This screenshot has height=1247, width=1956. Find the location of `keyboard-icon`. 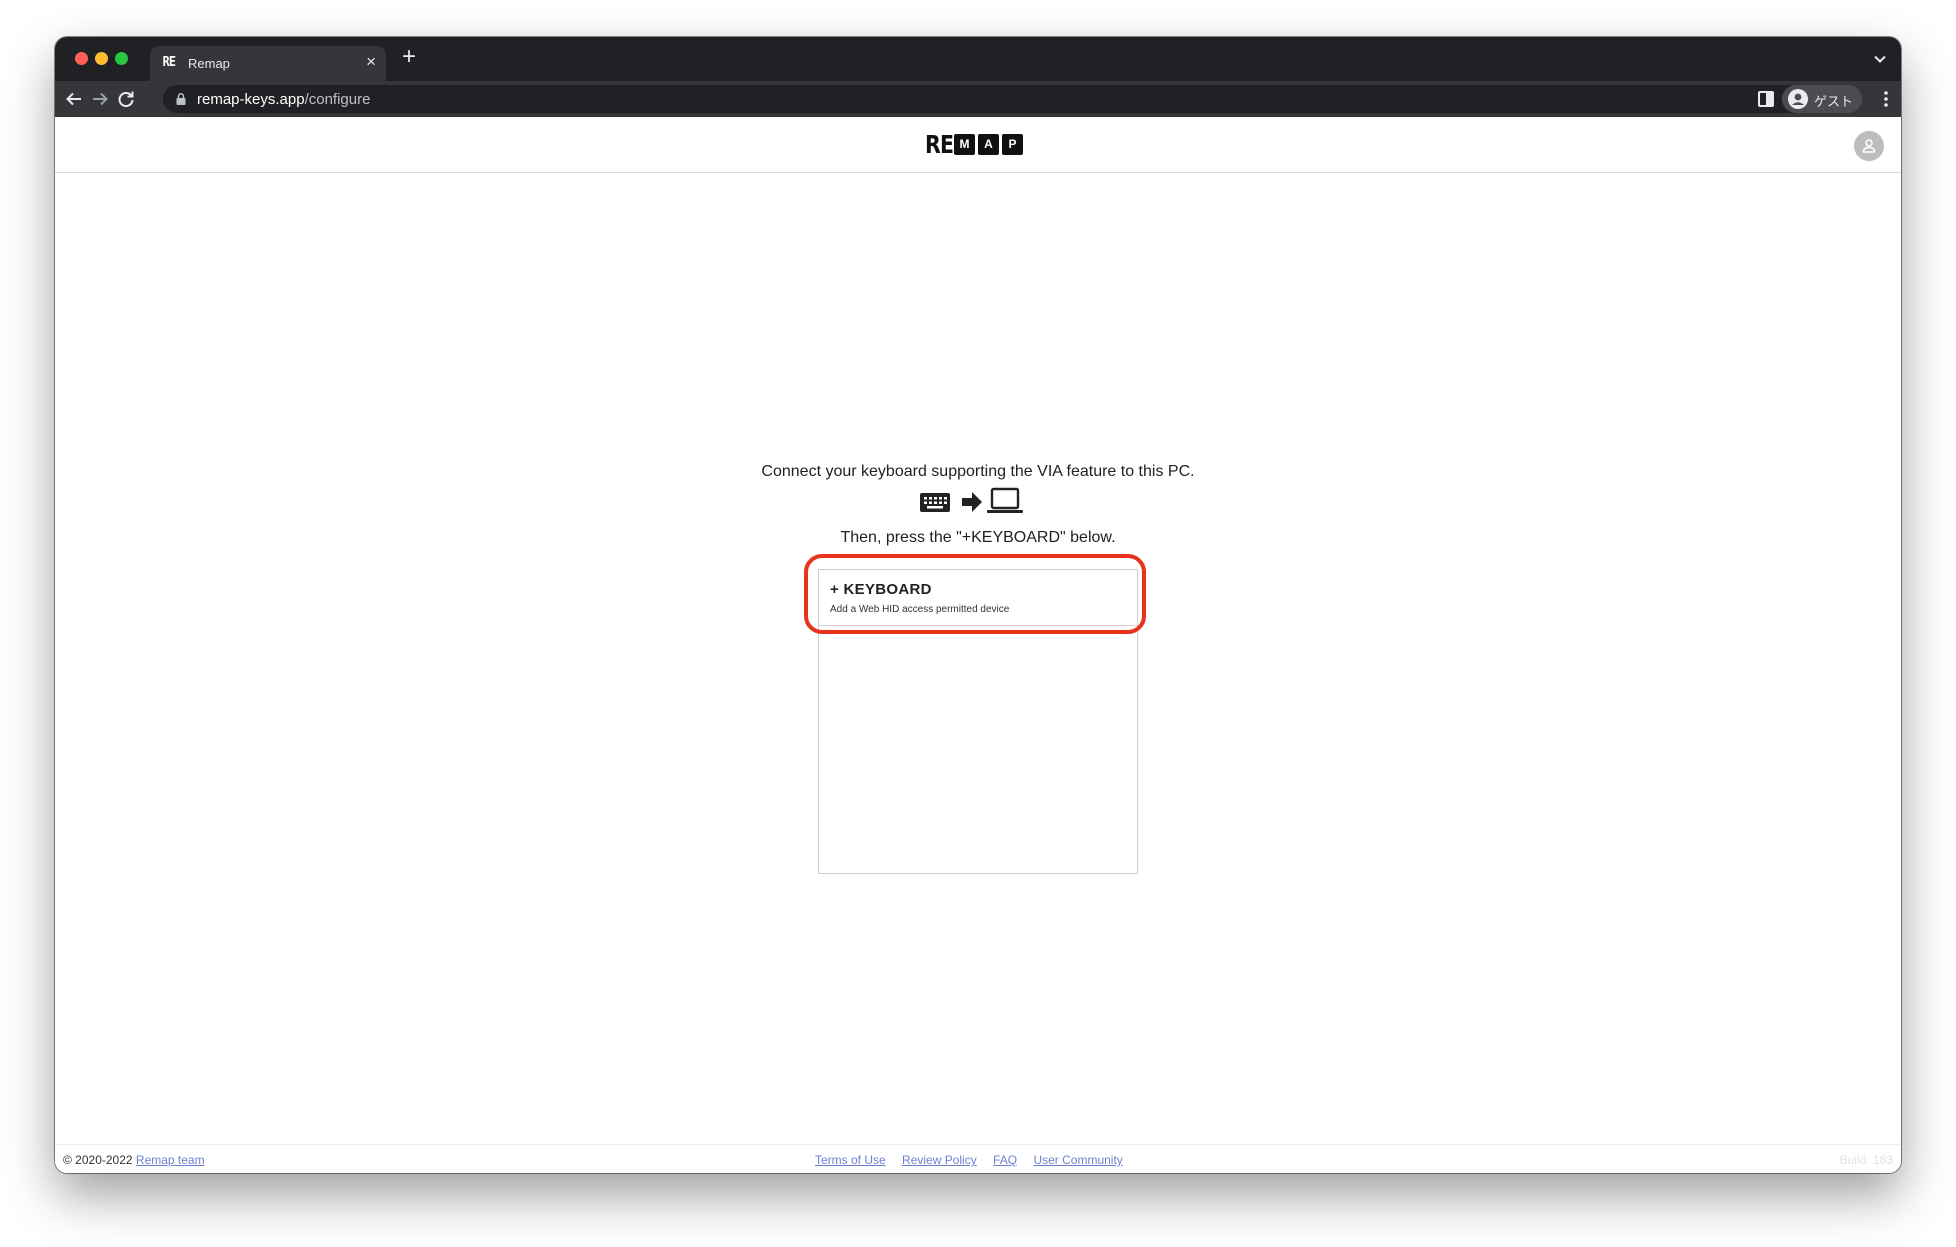

keyboard-icon is located at coordinates (935, 502).